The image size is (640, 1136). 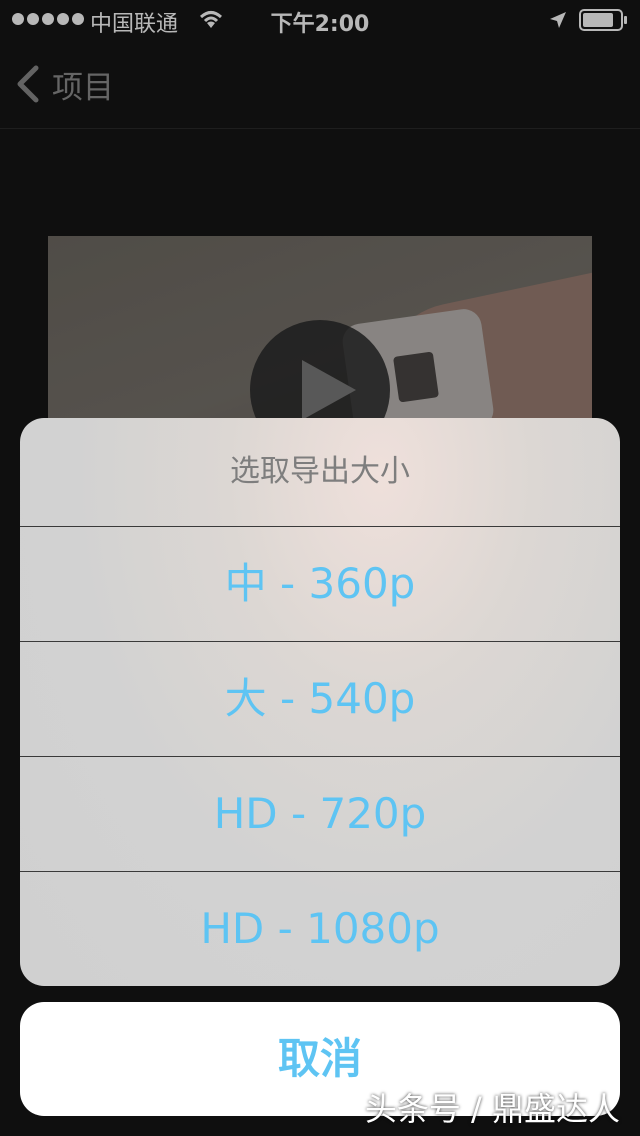 What do you see at coordinates (492, 1109) in the screenshot?
I see `watermark: 头条号 / 鼎盛达人` at bounding box center [492, 1109].